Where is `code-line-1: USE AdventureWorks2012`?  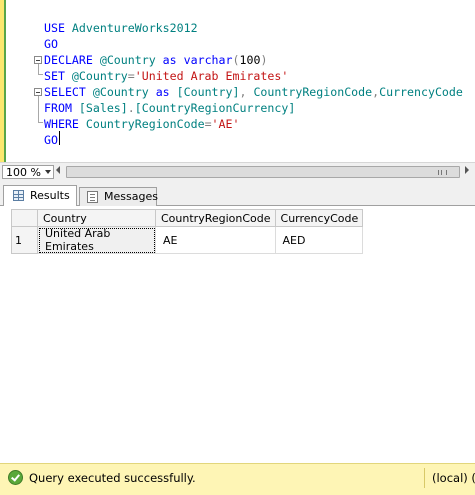
code-line-1: USE AdventureWorks2012 is located at coordinates (121, 28).